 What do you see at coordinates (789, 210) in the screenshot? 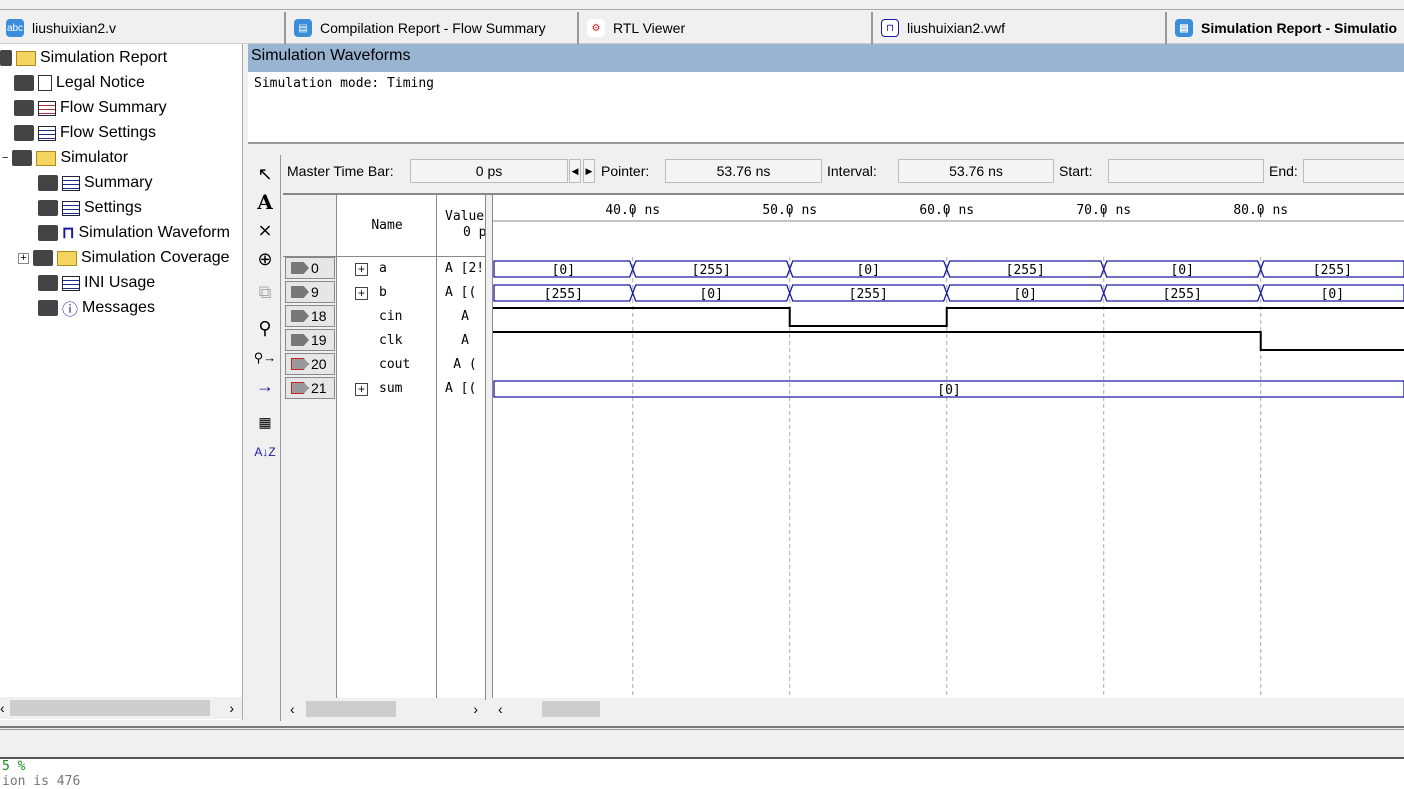
I see `time-tick-label: 50.0 ns` at bounding box center [789, 210].